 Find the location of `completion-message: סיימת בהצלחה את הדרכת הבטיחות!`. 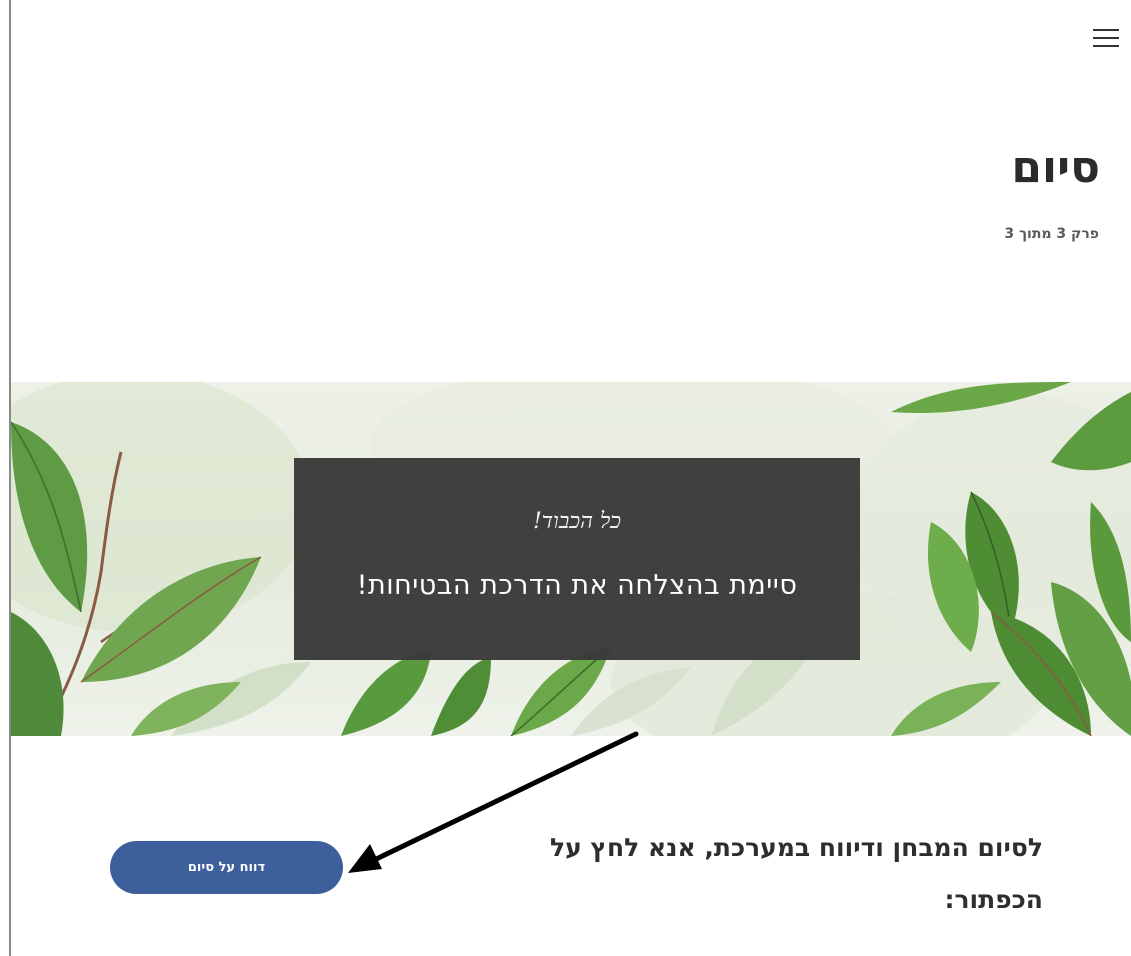

completion-message: סיימת בהצלחה את הדרכת הבטיחות! is located at coordinates (577, 585).